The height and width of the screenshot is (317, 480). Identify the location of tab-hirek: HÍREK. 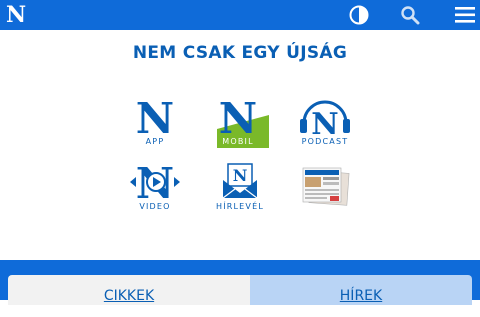
(361, 290).